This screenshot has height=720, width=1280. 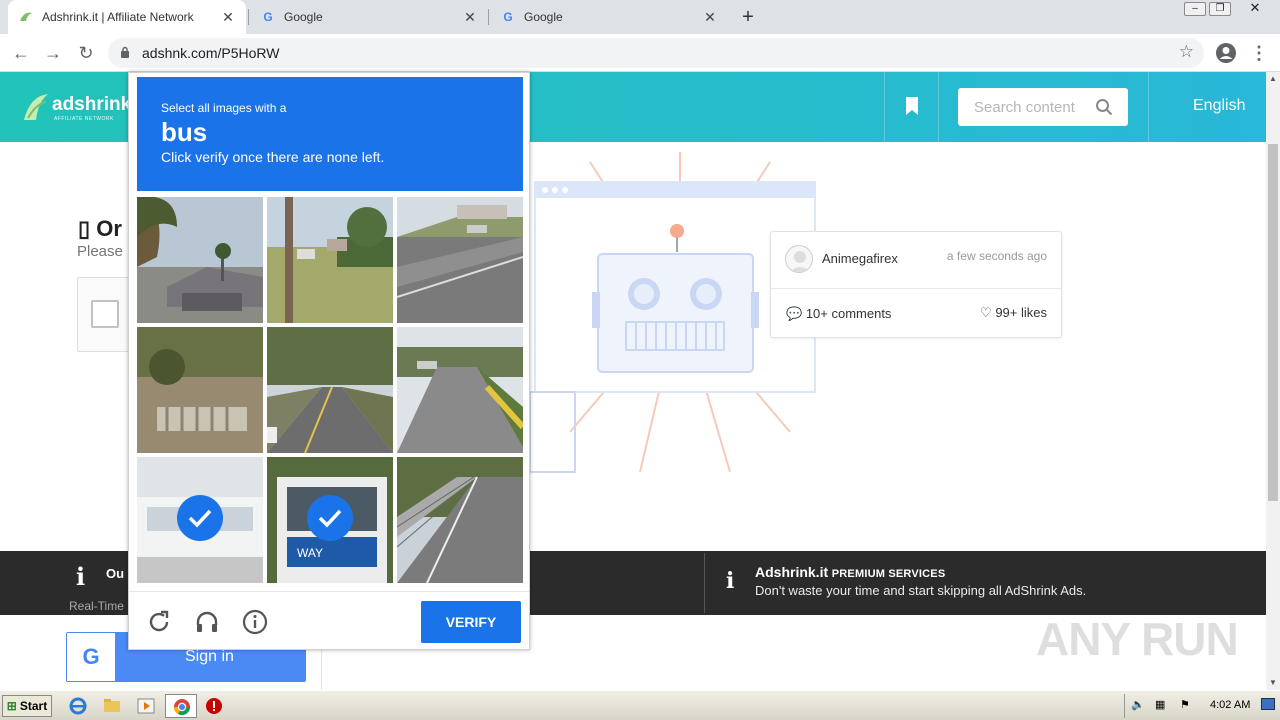 What do you see at coordinates (888, 574) in the screenshot?
I see `premium-label: PREMIUM SERVICES` at bounding box center [888, 574].